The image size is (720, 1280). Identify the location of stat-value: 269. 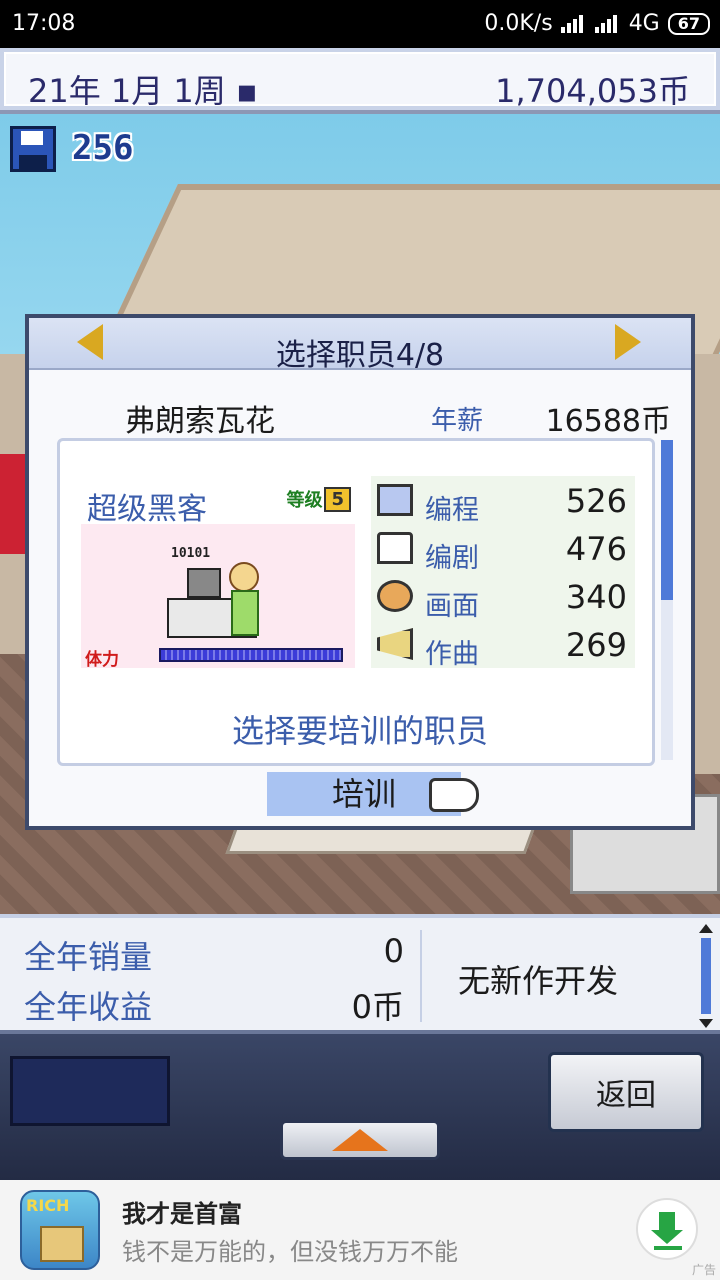
(596, 645).